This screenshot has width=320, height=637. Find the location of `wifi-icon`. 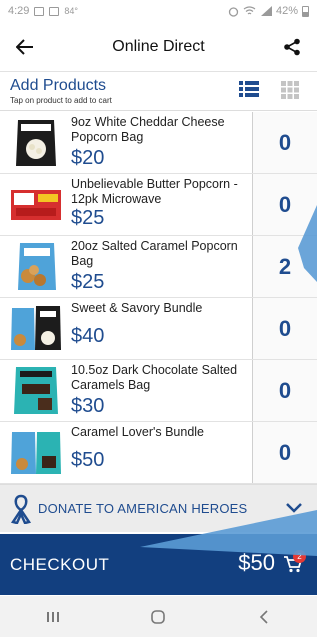

wifi-icon is located at coordinates (249, 10).